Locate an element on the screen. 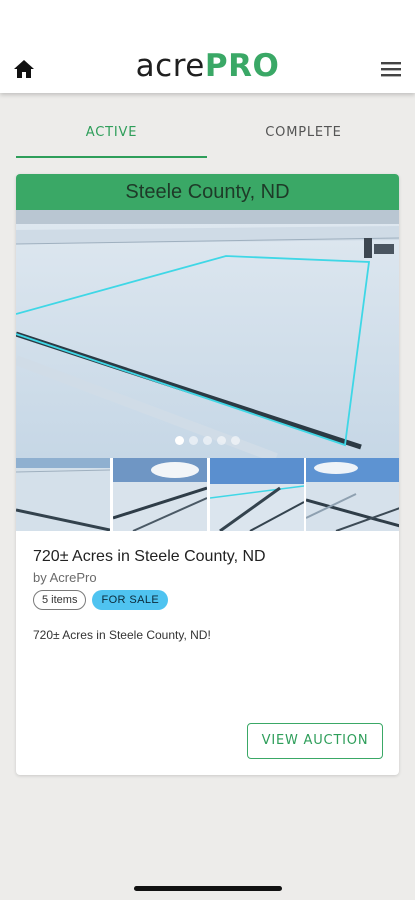 The image size is (415, 900). logo-text-pro: PRO is located at coordinates (242, 66).